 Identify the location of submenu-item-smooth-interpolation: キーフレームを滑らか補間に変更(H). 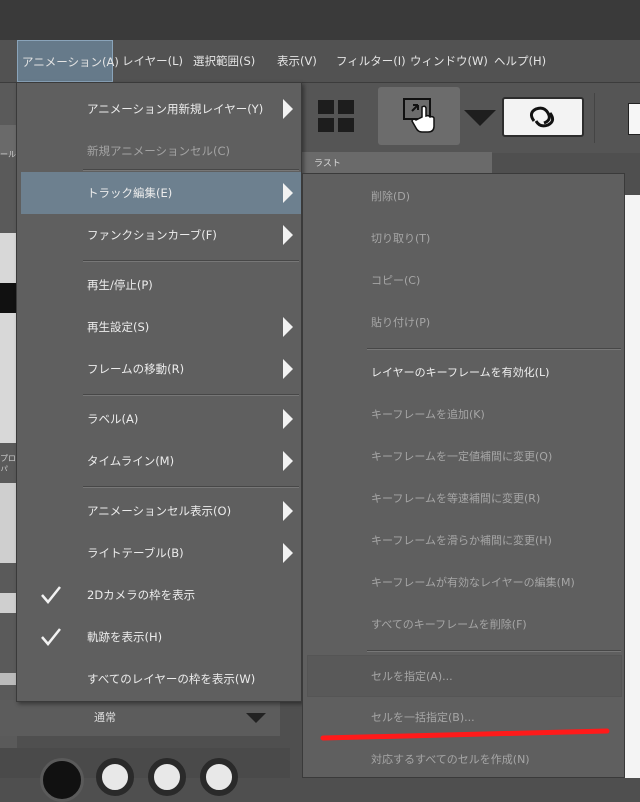
(463, 541).